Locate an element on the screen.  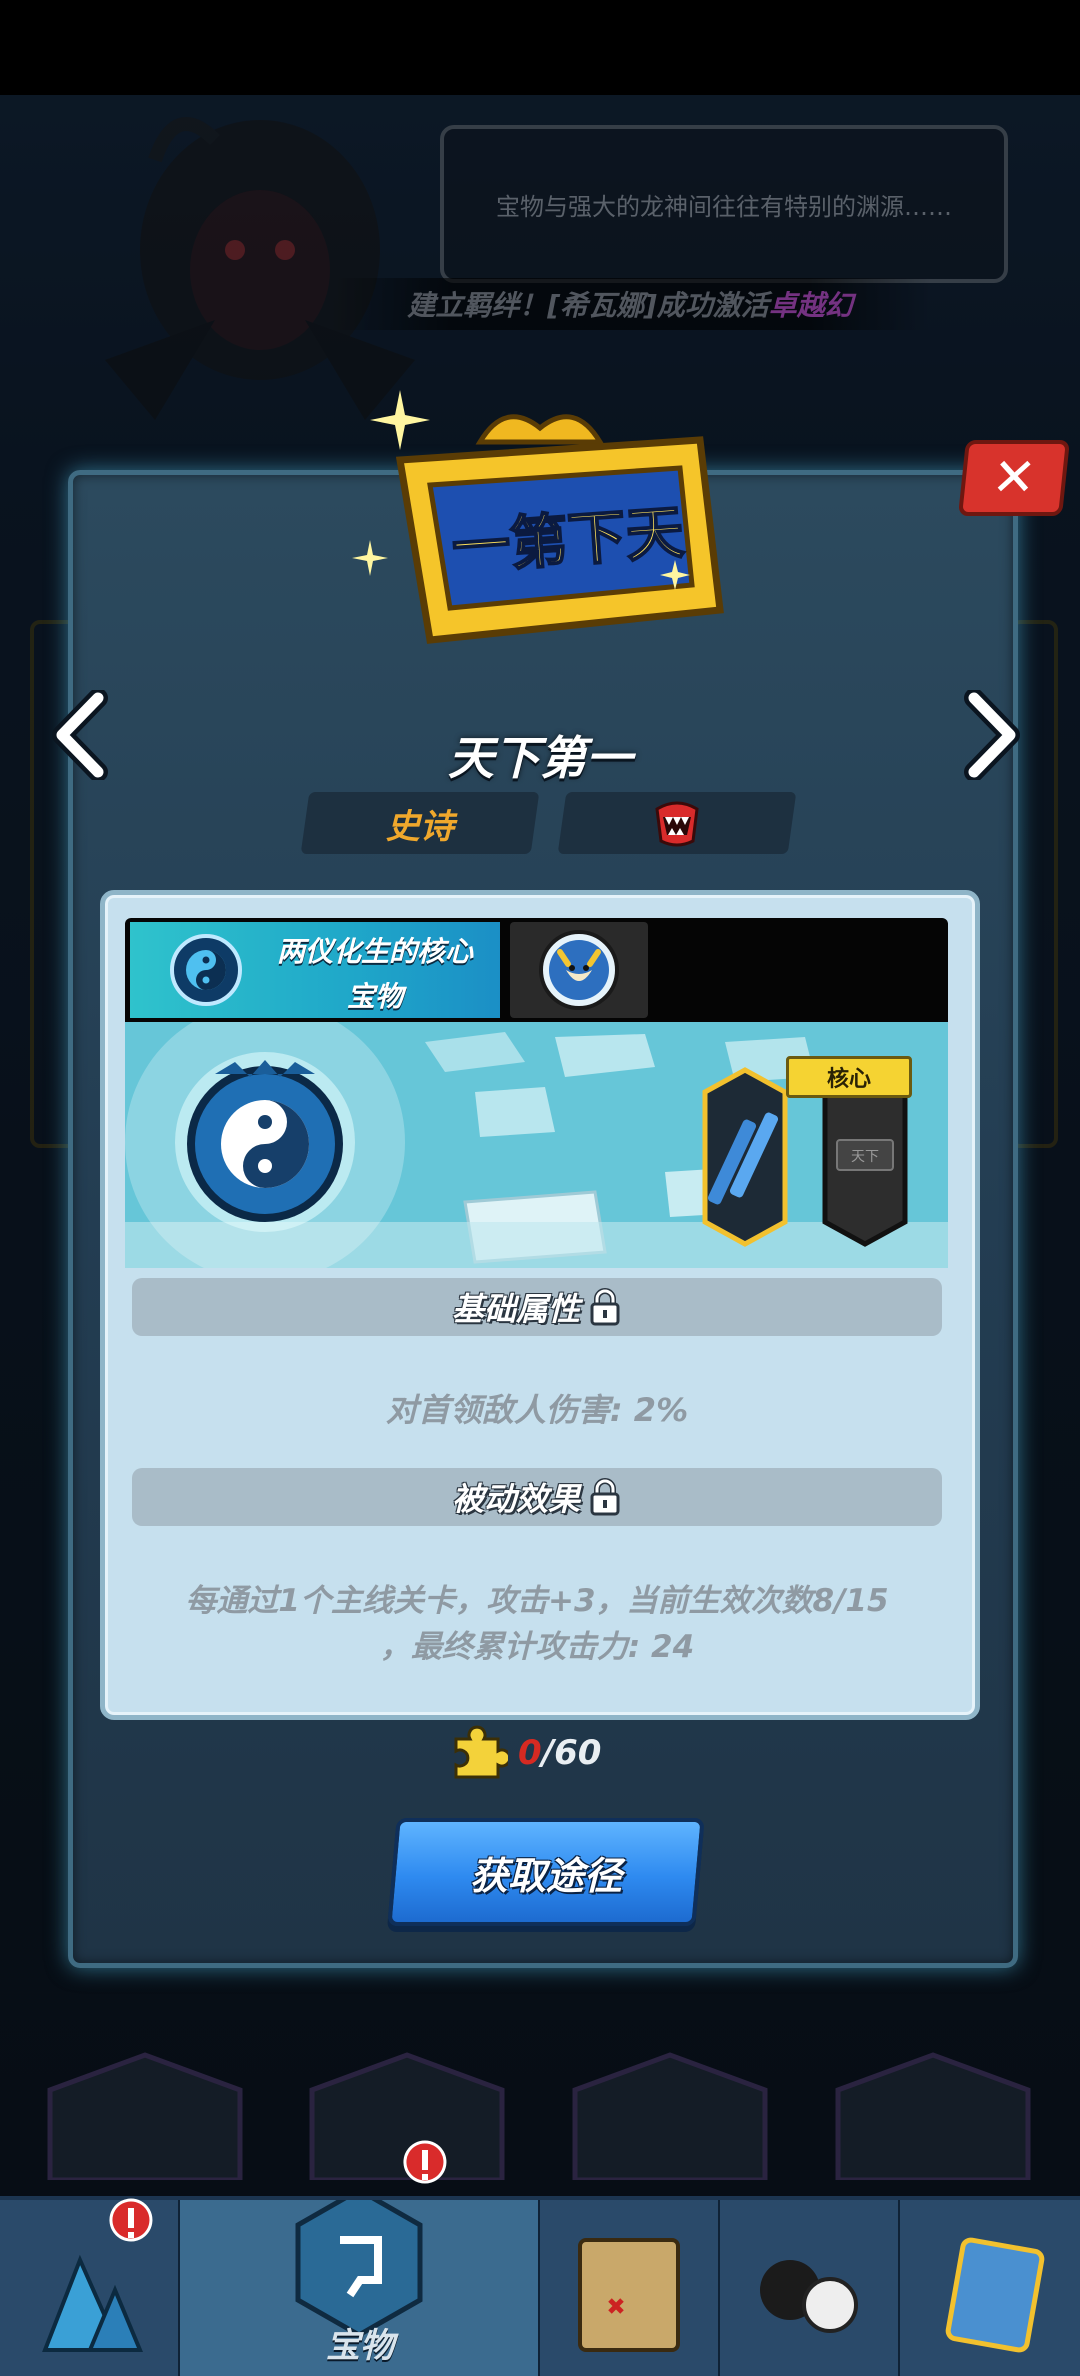
core-badge-label: 核心 is located at coordinates (848, 1079).